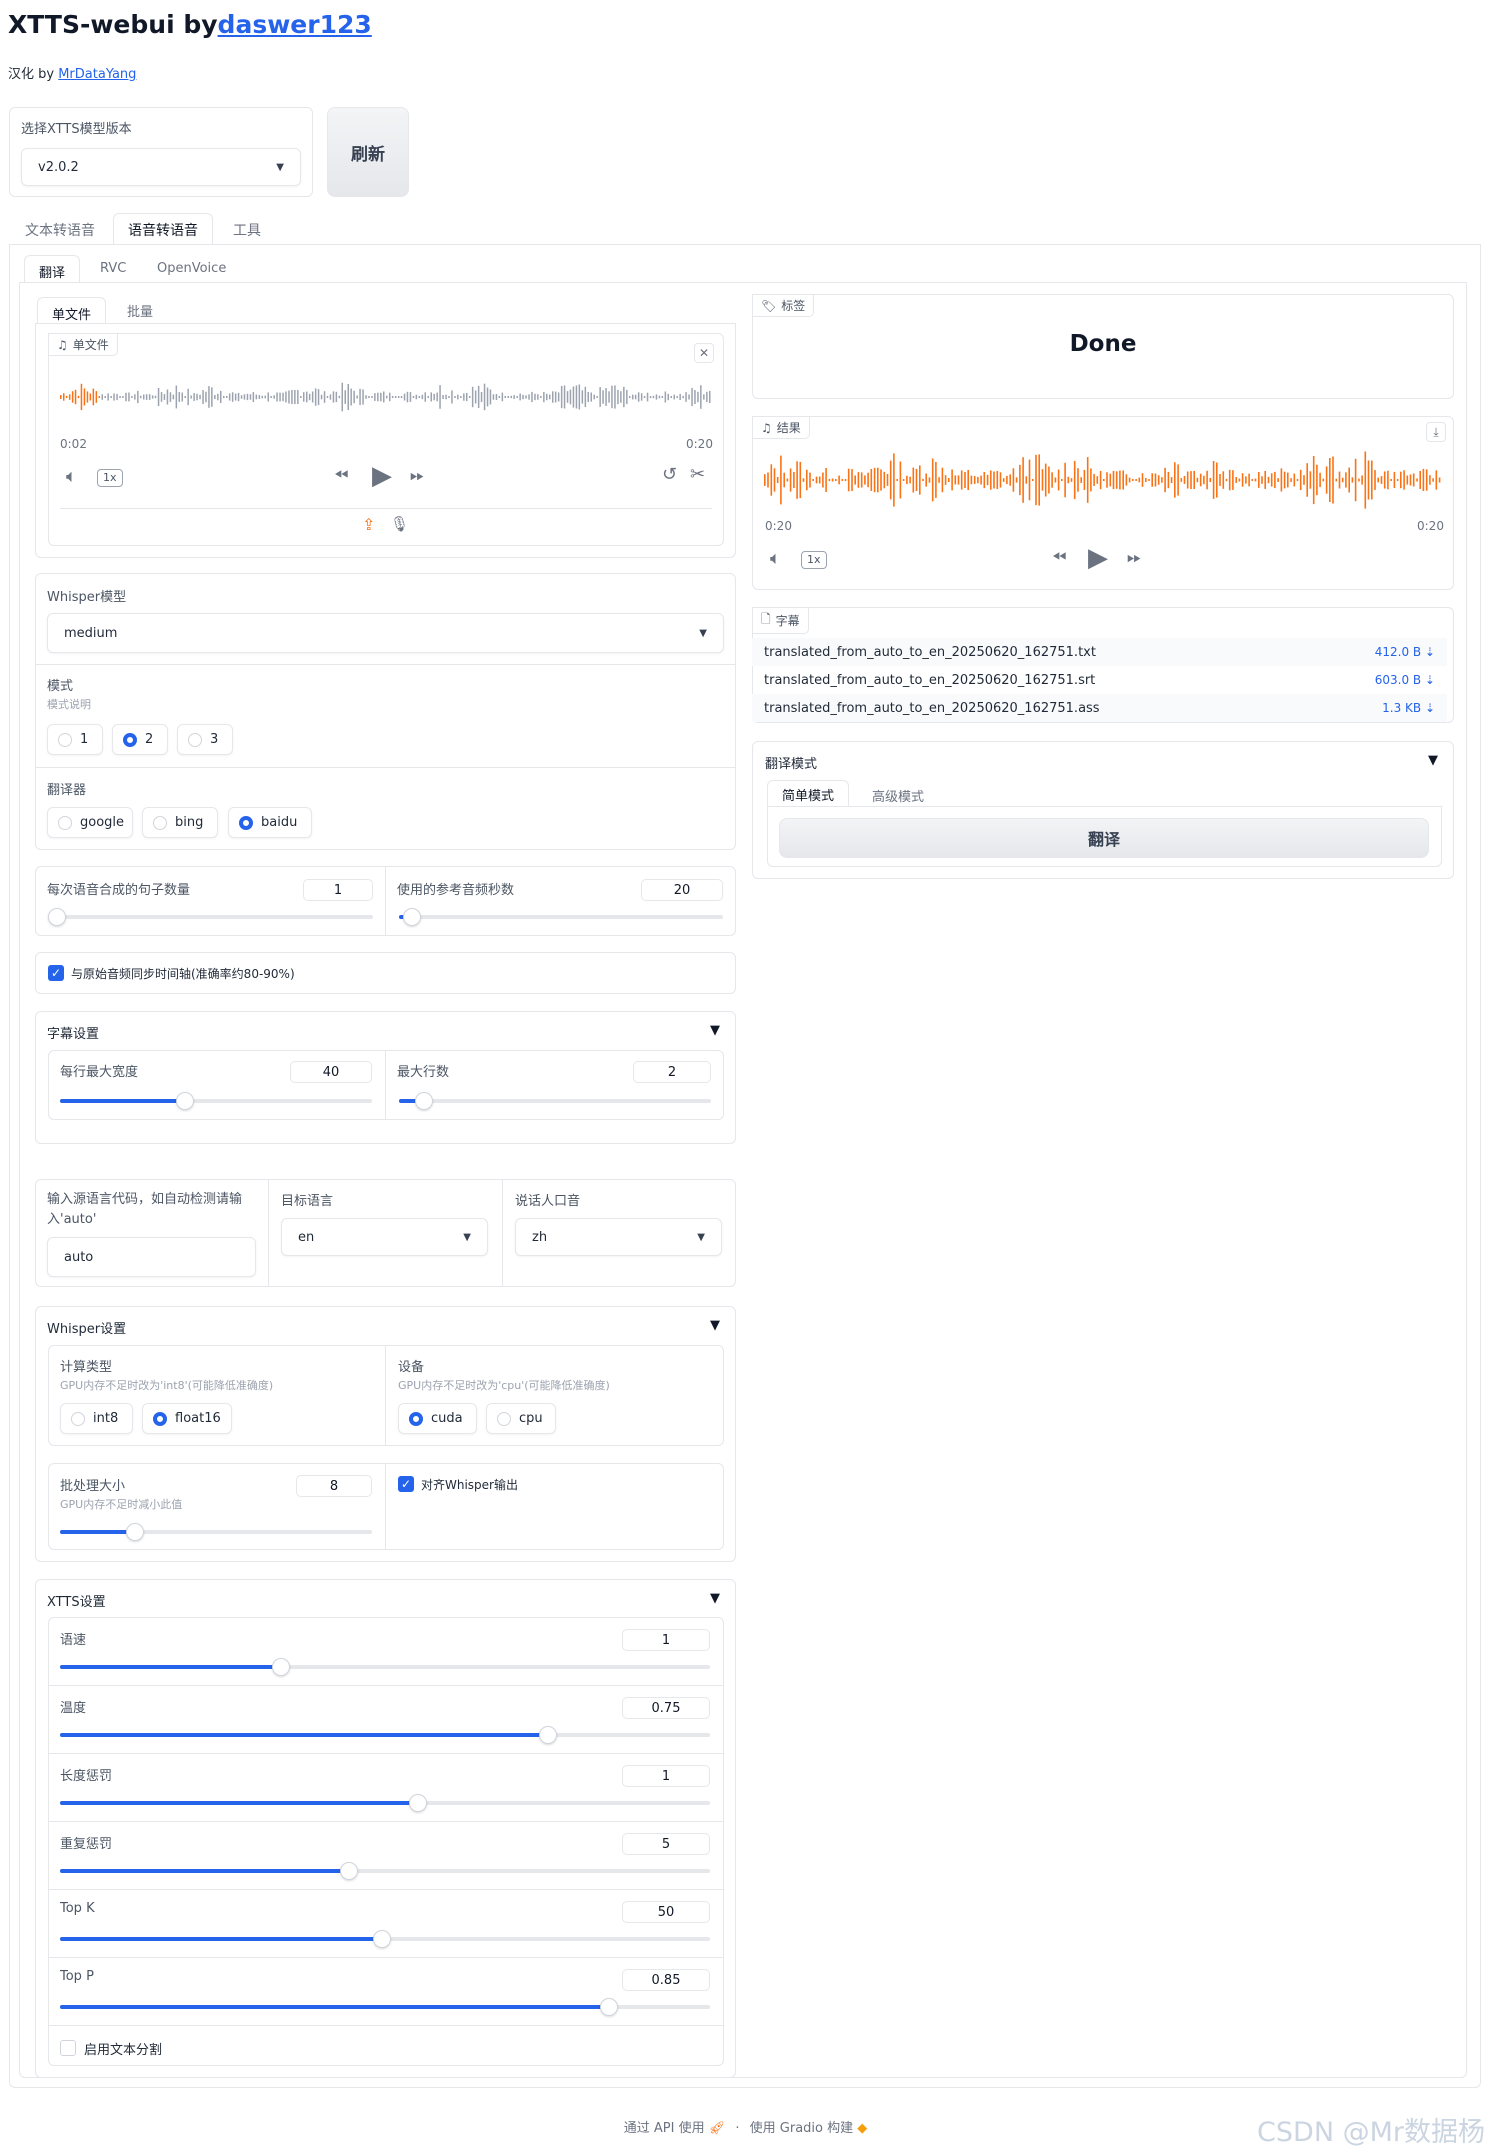  I want to click on max-lines-slider, so click(555, 1101).